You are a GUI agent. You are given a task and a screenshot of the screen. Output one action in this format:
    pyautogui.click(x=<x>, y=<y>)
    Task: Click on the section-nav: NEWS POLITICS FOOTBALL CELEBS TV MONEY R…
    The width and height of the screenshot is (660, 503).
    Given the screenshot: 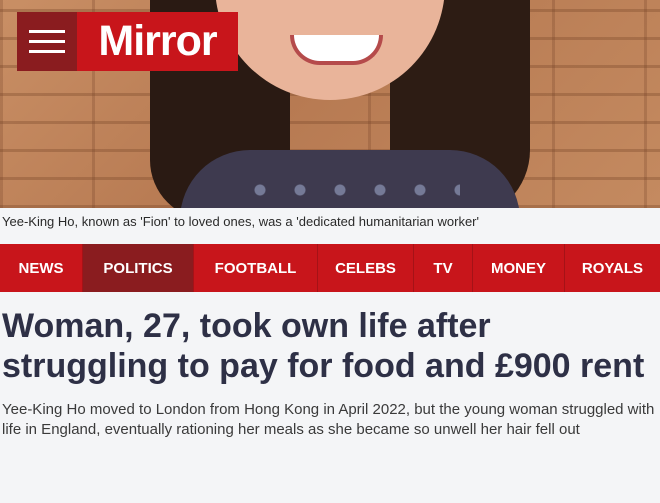 What is the action you would take?
    pyautogui.click(x=330, y=268)
    